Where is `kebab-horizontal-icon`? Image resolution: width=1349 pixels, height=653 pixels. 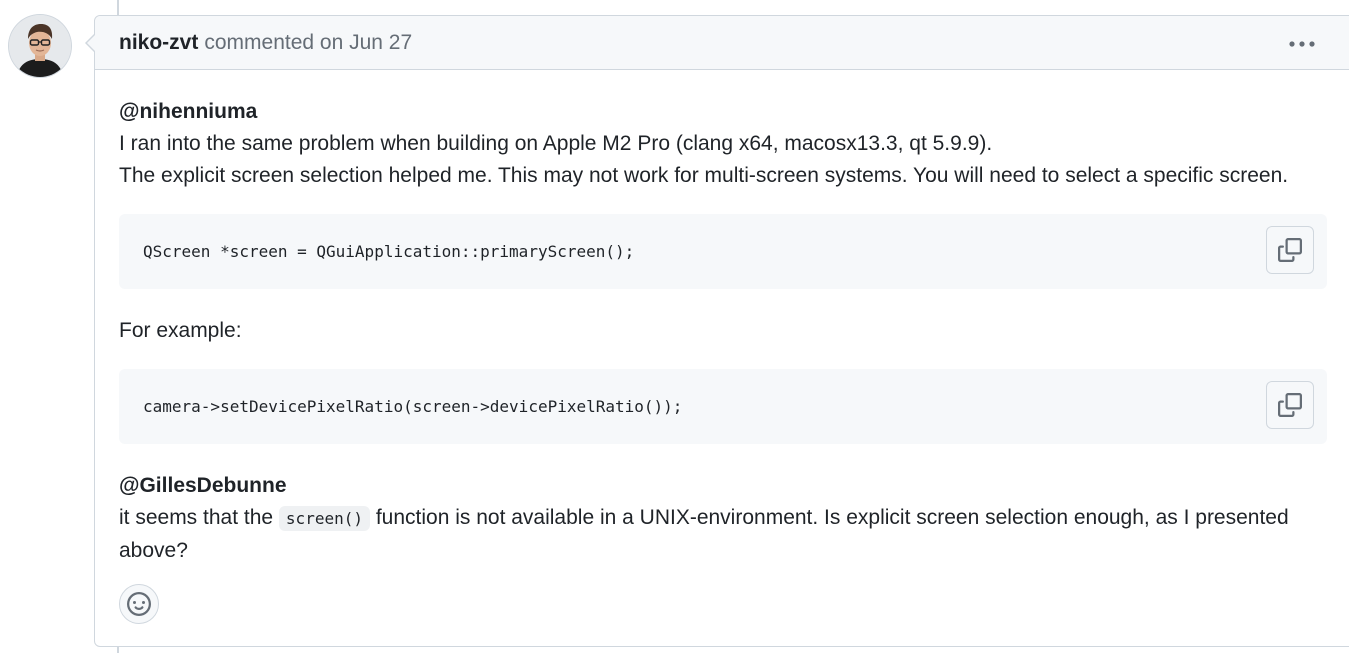 kebab-horizontal-icon is located at coordinates (1302, 44).